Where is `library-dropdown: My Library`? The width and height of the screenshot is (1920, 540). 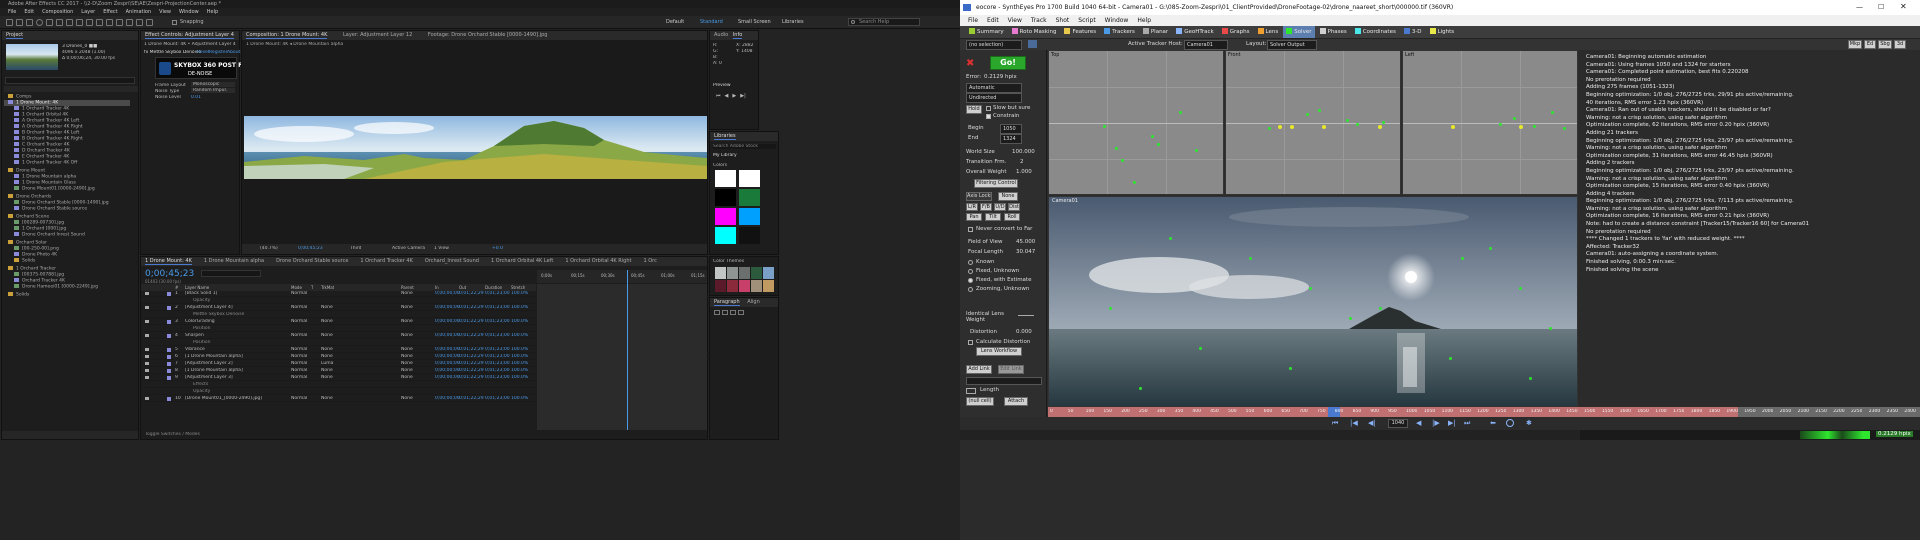
library-dropdown: My Library is located at coordinates (725, 155).